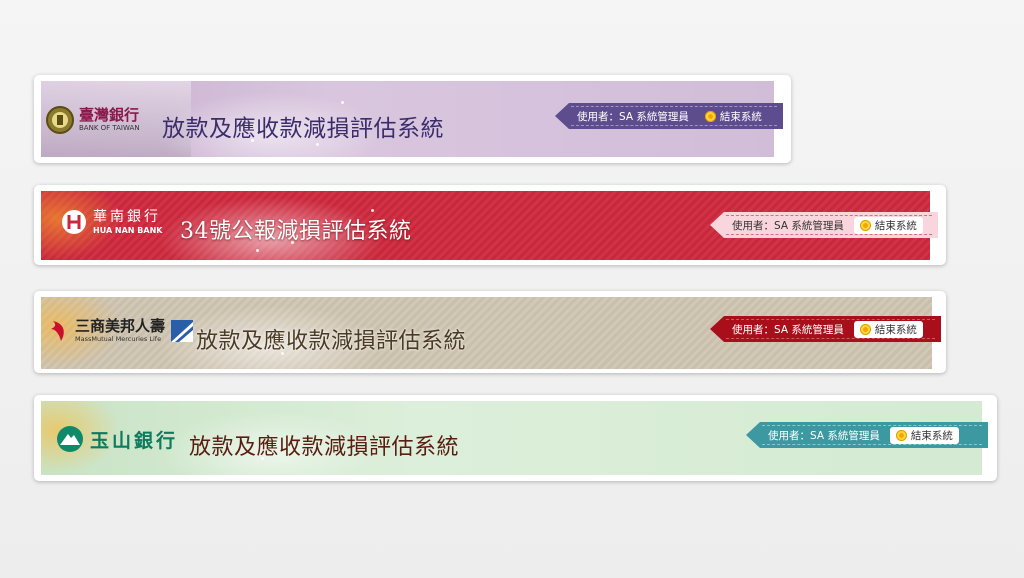 This screenshot has width=1024, height=578. I want to click on logo-text-en: BANK OF TAIWAN, so click(109, 128).